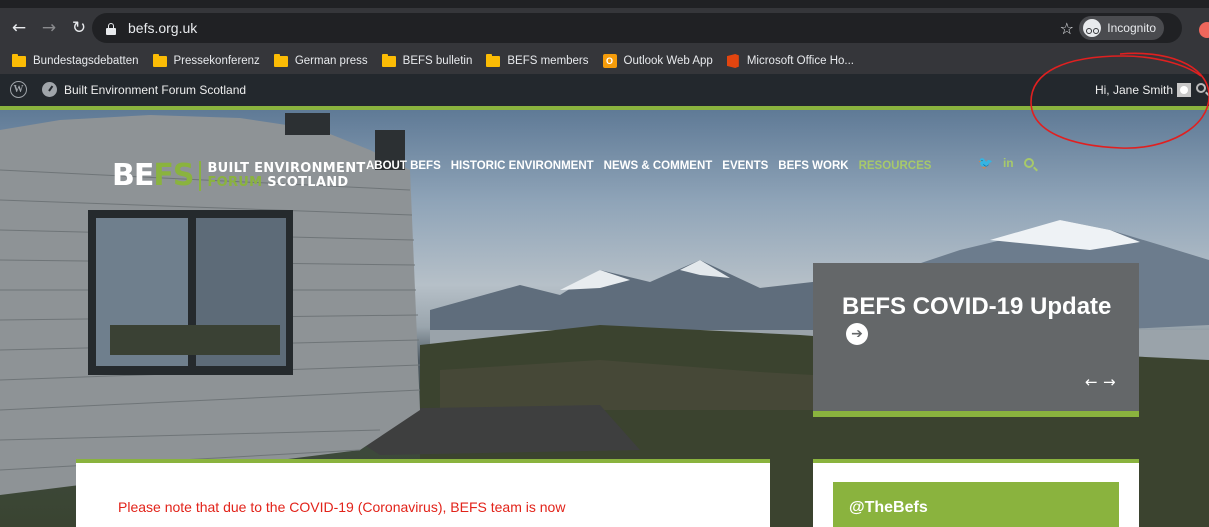 The width and height of the screenshot is (1209, 527). What do you see at coordinates (286, 175) in the screenshot?
I see `logo-tagline: BUILT ENVIRONMENT FORUM SCOTLAND` at bounding box center [286, 175].